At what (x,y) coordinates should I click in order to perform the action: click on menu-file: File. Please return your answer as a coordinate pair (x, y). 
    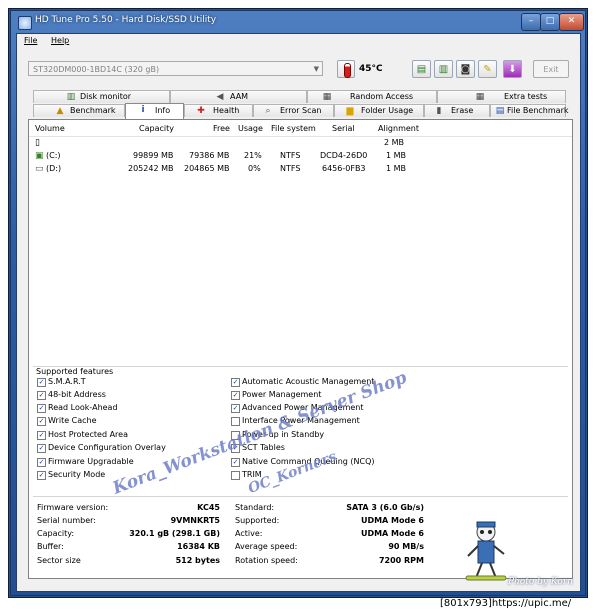
    Looking at the image, I should click on (30, 40).